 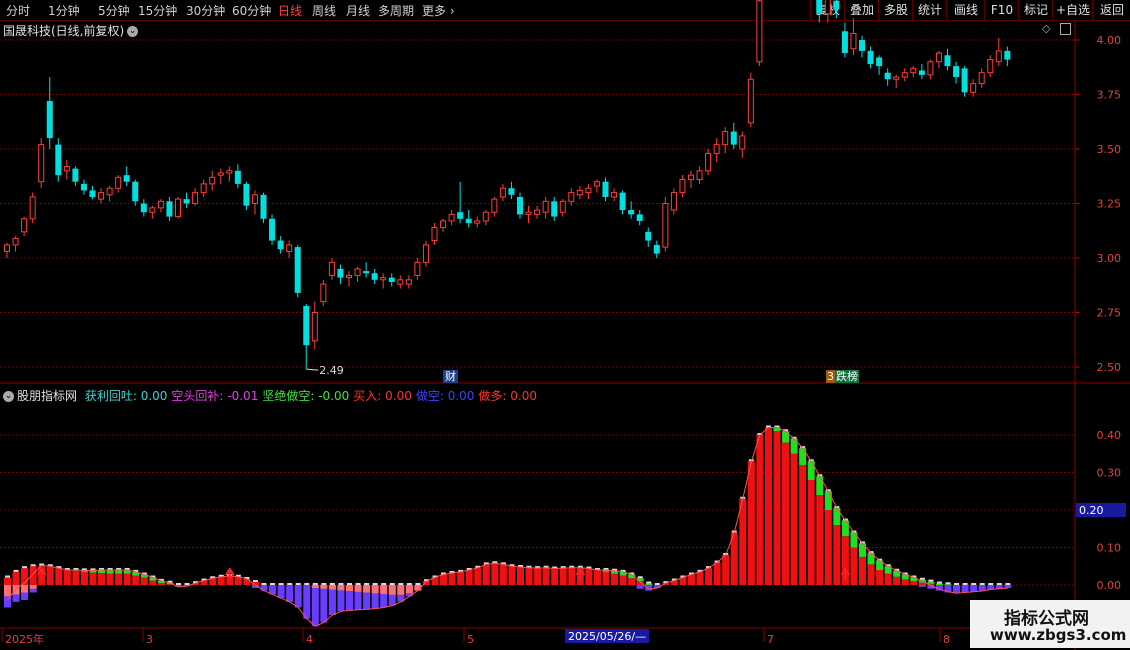 What do you see at coordinates (847, 376) in the screenshot?
I see `rank-badge-label: 跌榜` at bounding box center [847, 376].